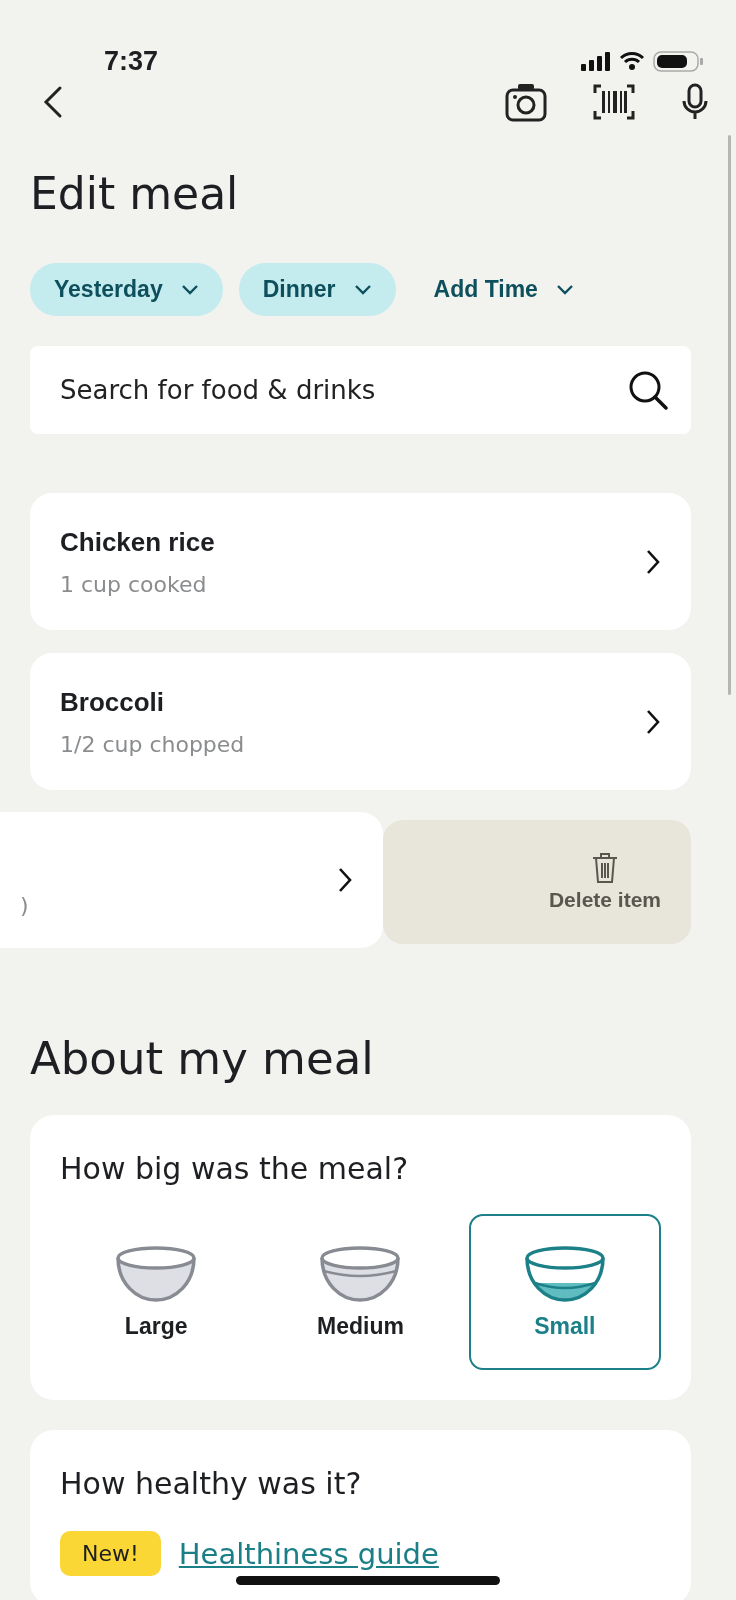 The width and height of the screenshot is (736, 1600). I want to click on food-name: Broccoli, so click(113, 702).